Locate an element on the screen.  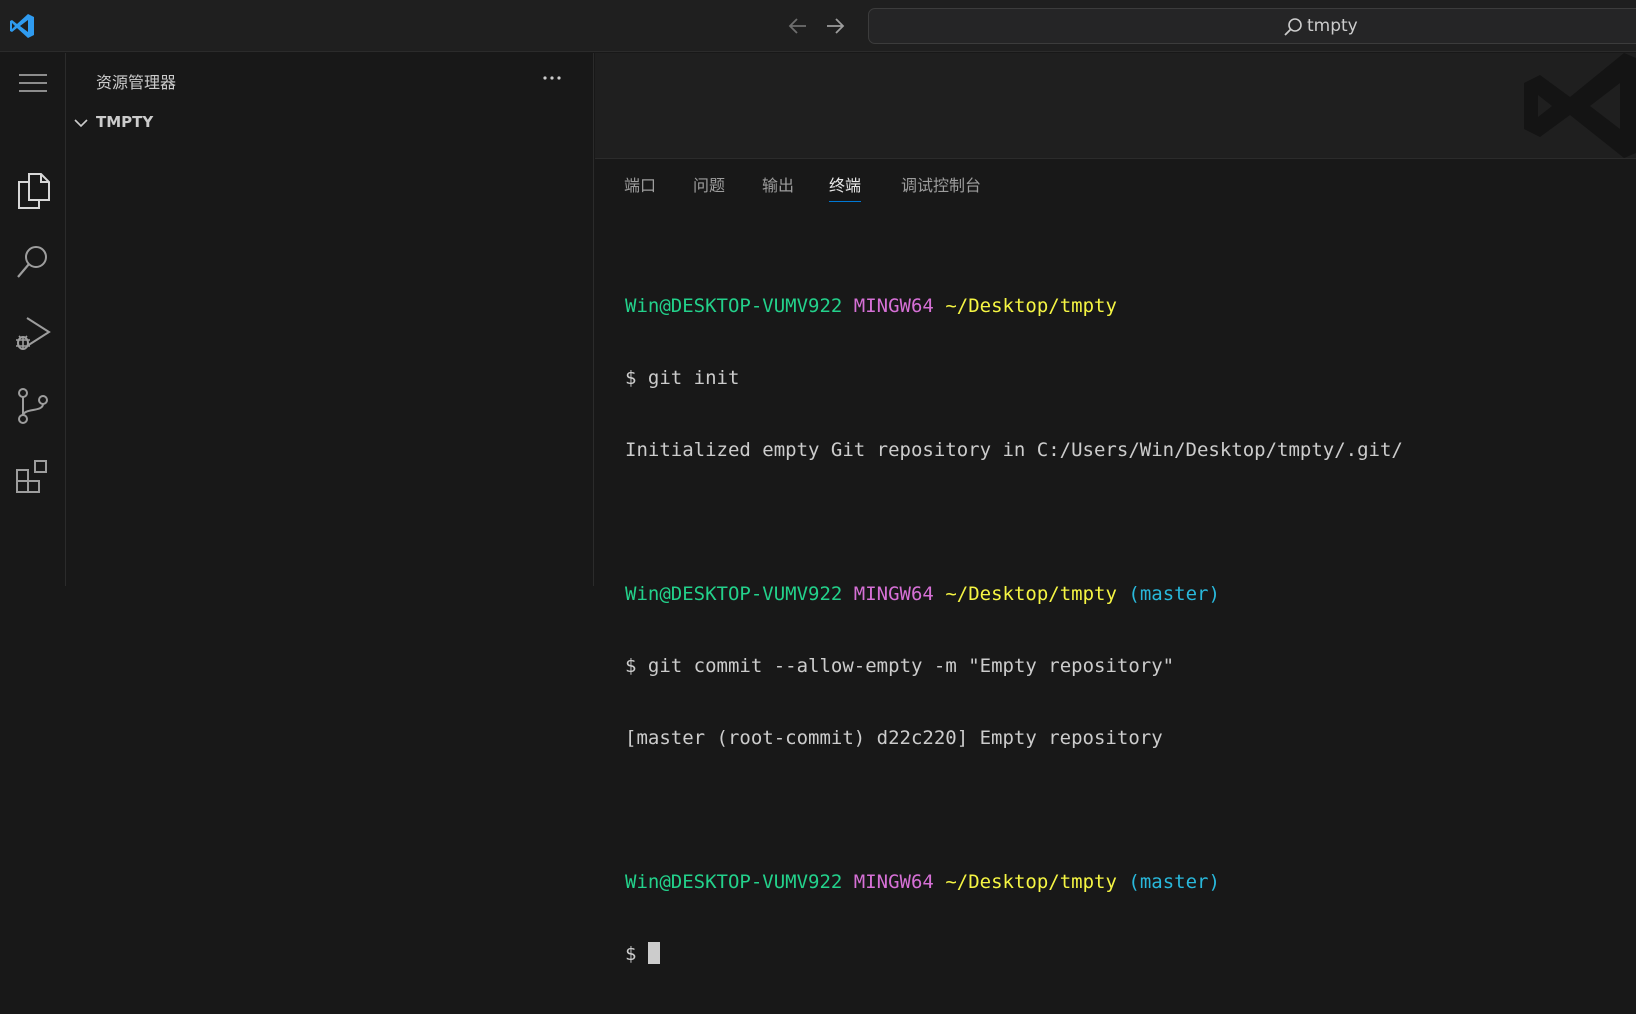
editor-area is located at coordinates (1115, 105).